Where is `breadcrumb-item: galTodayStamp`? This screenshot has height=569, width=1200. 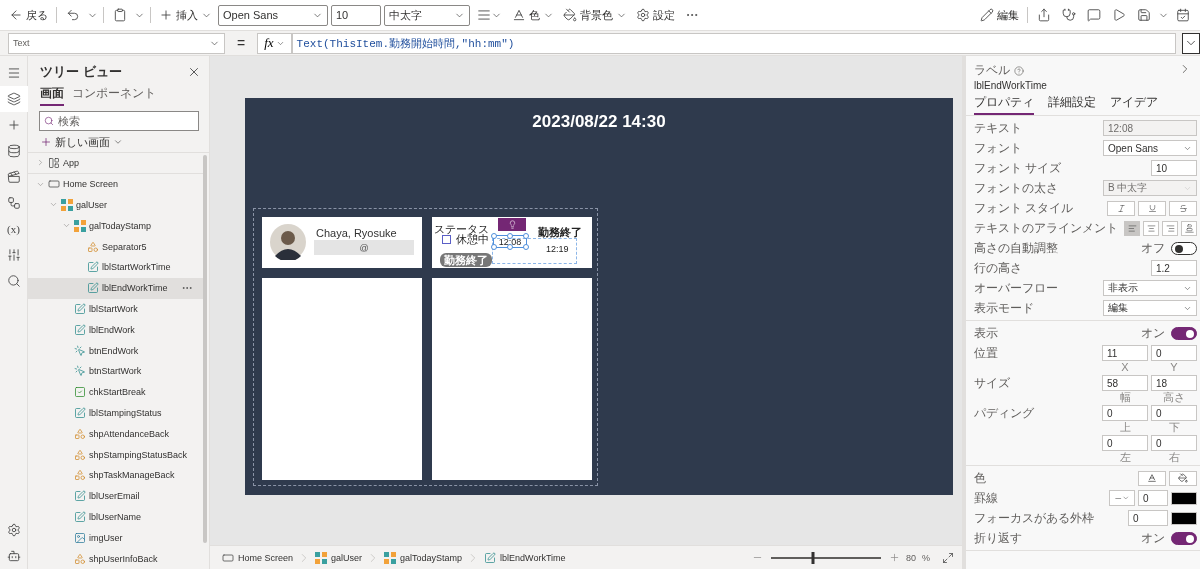 breadcrumb-item: galTodayStamp is located at coordinates (423, 557).